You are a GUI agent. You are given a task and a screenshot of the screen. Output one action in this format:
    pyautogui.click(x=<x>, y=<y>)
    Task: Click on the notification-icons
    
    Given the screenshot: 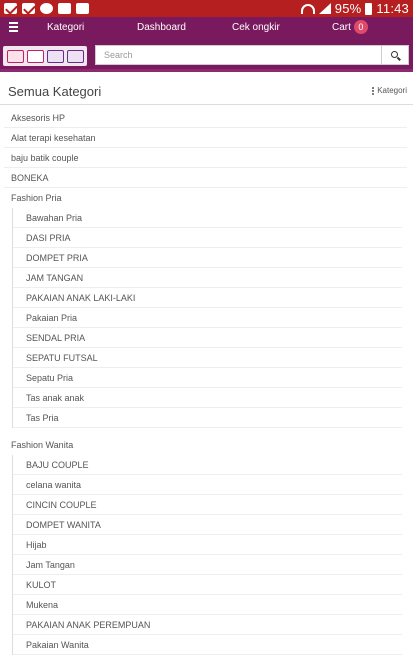 What is the action you would take?
    pyautogui.click(x=46, y=8)
    